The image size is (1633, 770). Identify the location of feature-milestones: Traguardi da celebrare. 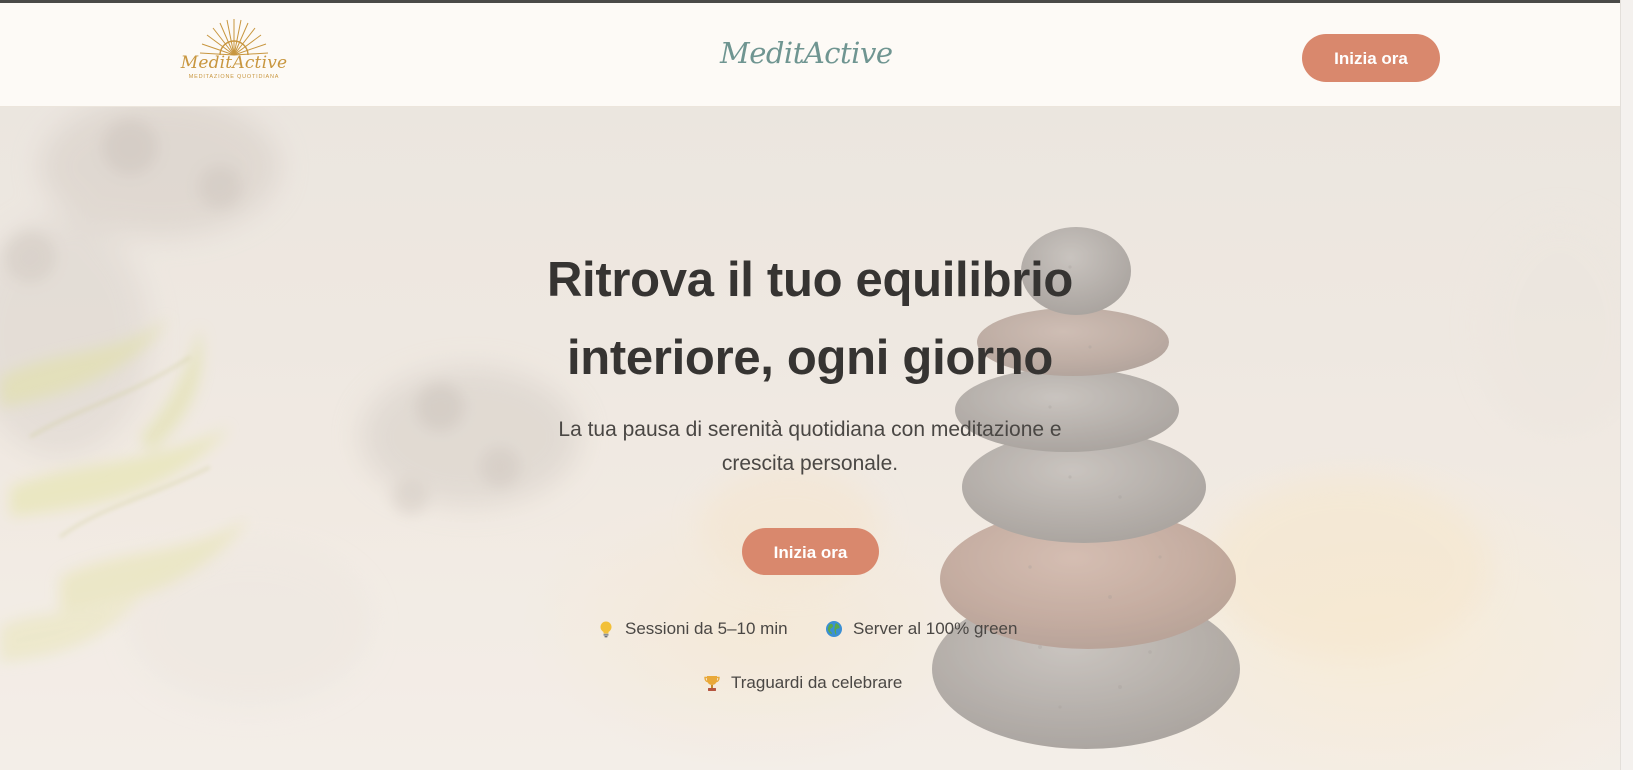
(802, 683).